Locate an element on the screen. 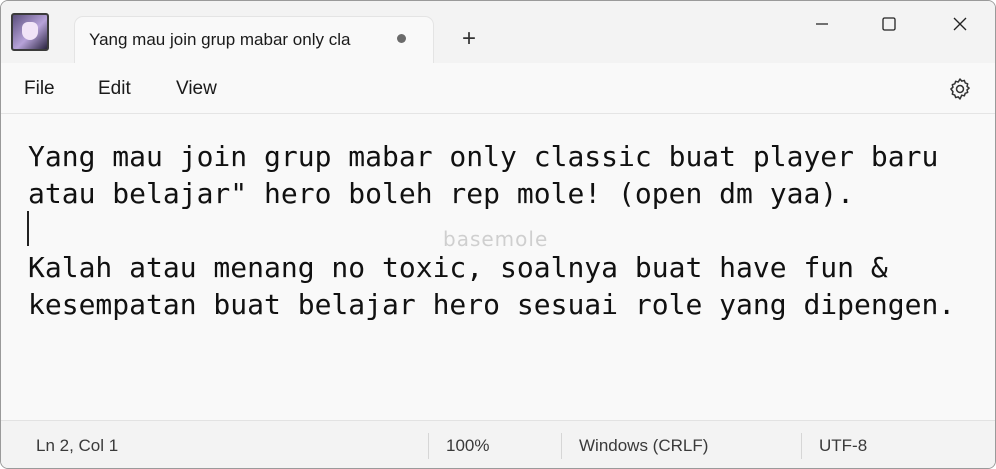  menu-bar: File Edit View is located at coordinates (498, 88).